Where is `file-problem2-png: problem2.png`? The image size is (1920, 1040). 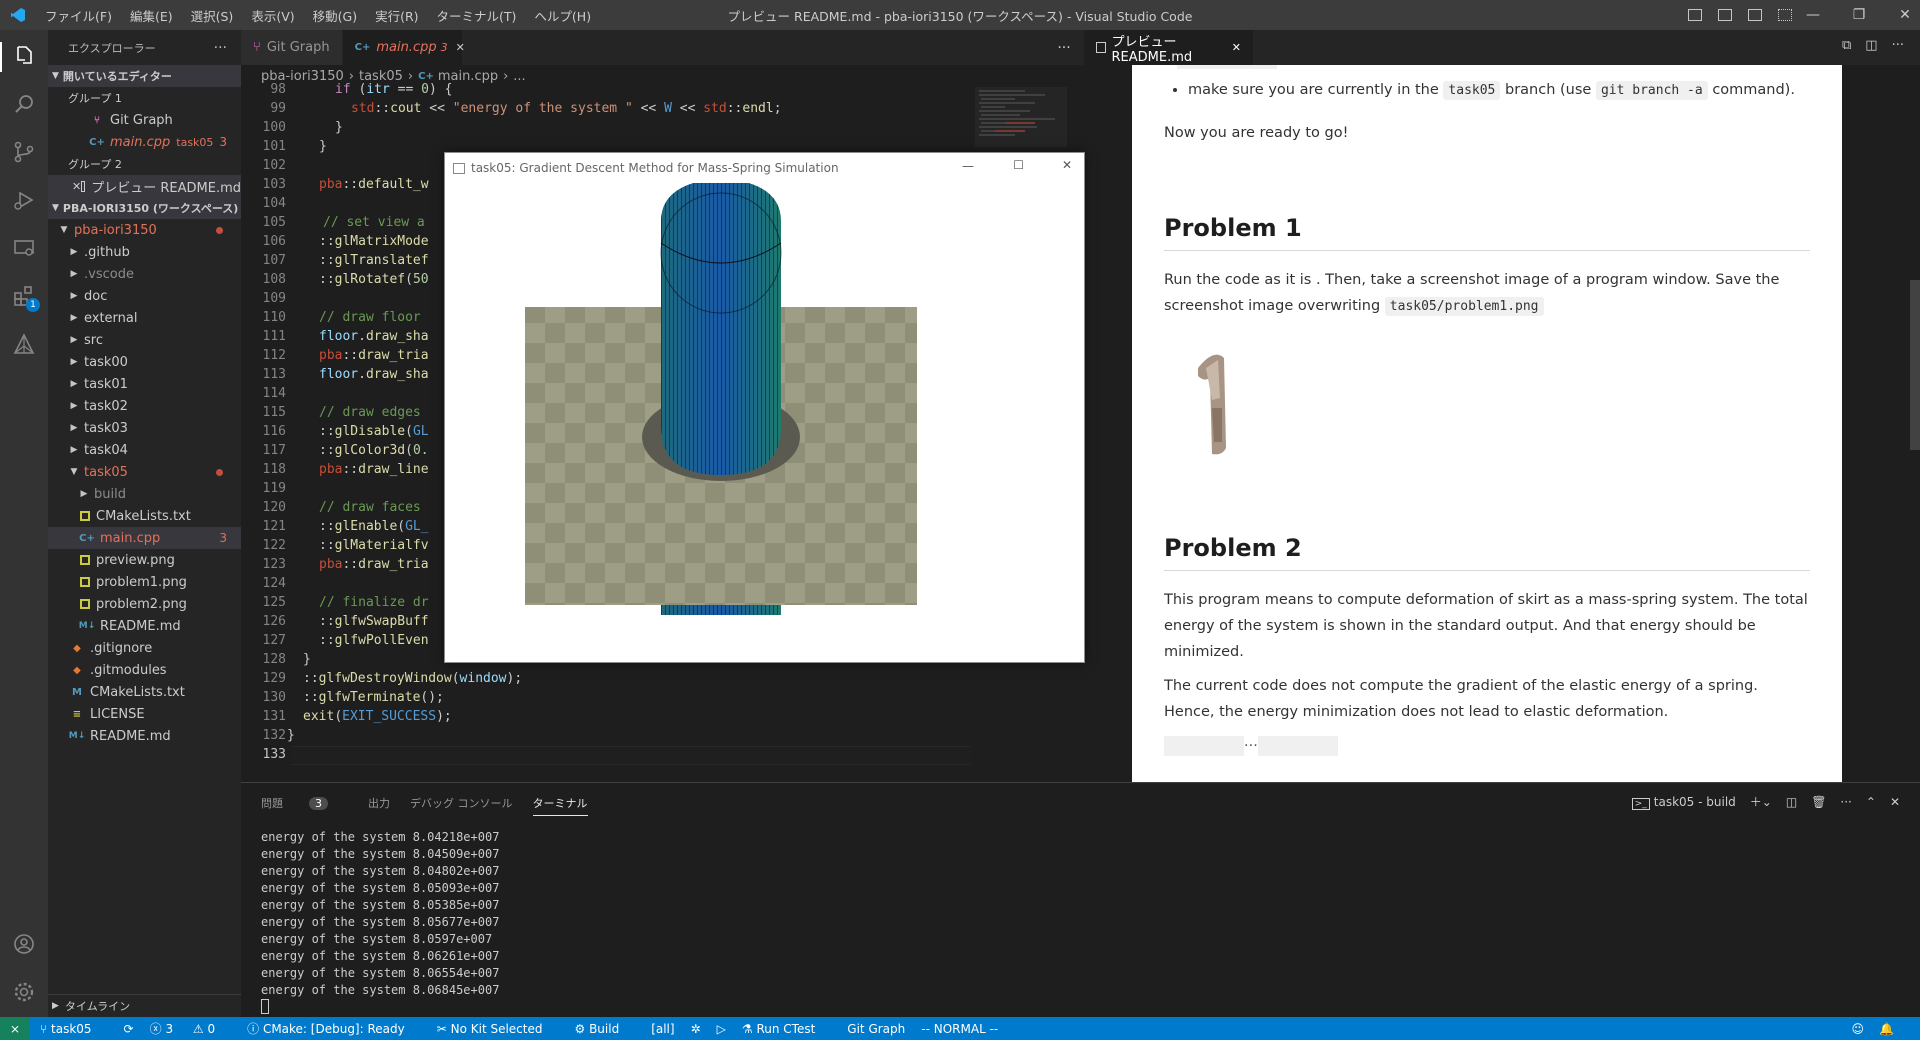 file-problem2-png: problem2.png is located at coordinates (144, 604).